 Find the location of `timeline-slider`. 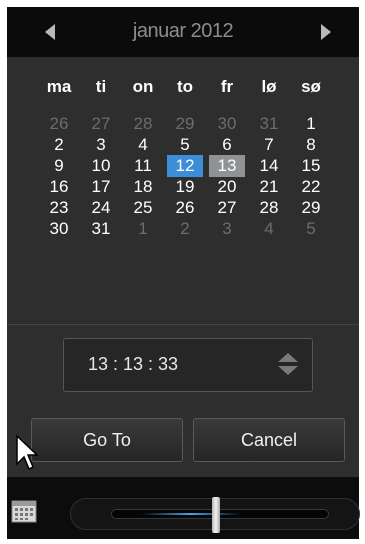

timeline-slider is located at coordinates (215, 515).